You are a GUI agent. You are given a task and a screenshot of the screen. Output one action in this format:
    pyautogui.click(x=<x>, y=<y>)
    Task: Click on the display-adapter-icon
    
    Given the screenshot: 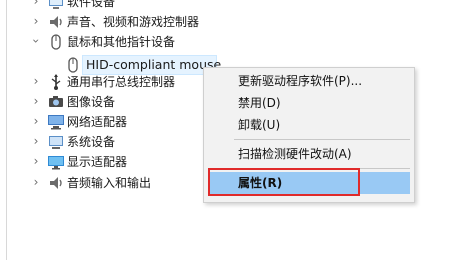 What is the action you would take?
    pyautogui.click(x=56, y=163)
    